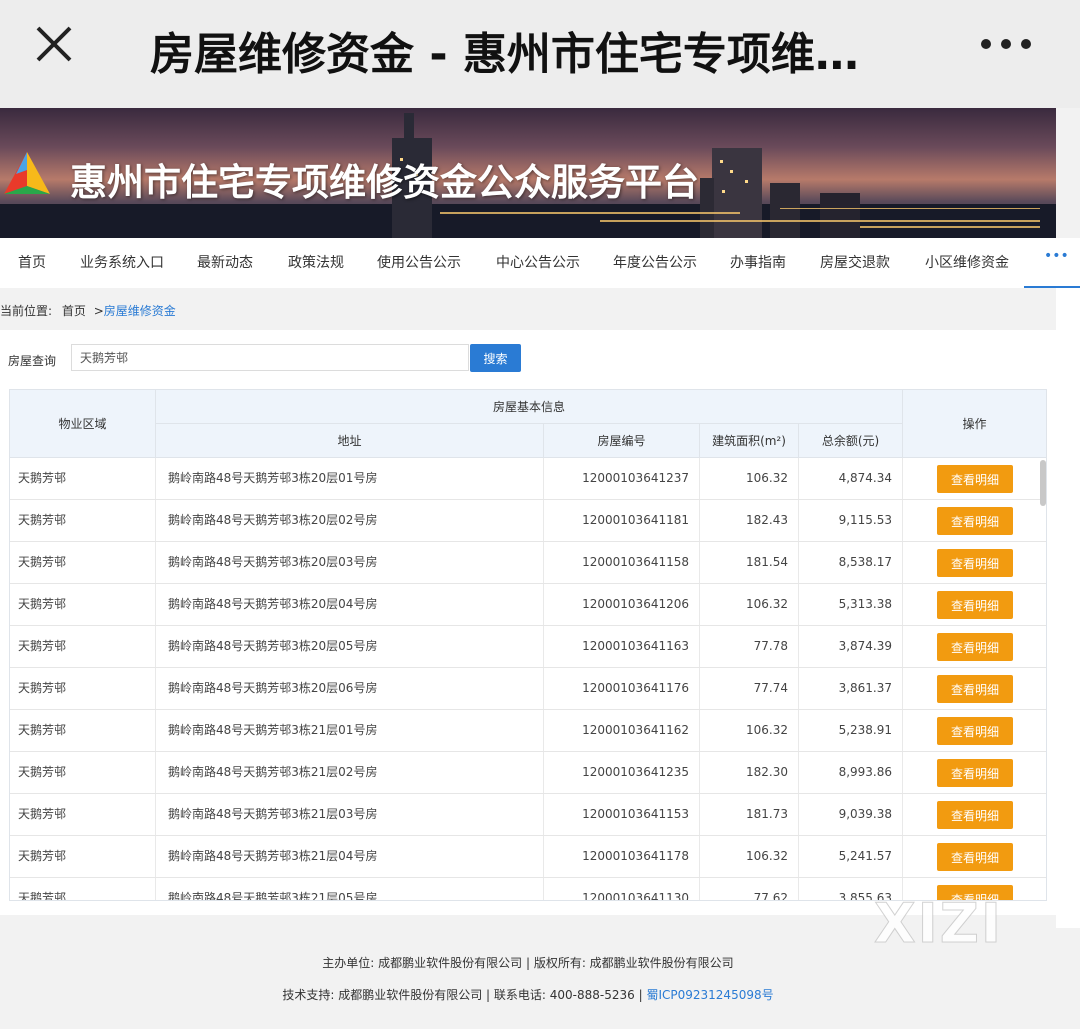 The image size is (1080, 1029). I want to click on cell-house-code: 12000103641206, so click(622, 604).